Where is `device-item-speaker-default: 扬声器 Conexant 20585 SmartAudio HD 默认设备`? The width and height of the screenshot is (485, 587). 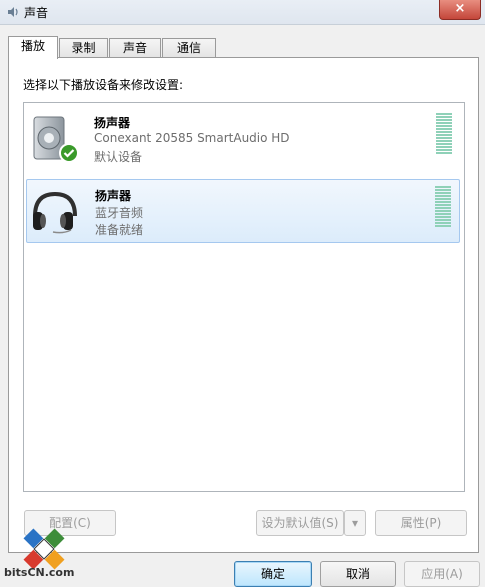
device-item-speaker-default: 扬声器 Conexant 20585 SmartAudio HD 默认设备 is located at coordinates (243, 139).